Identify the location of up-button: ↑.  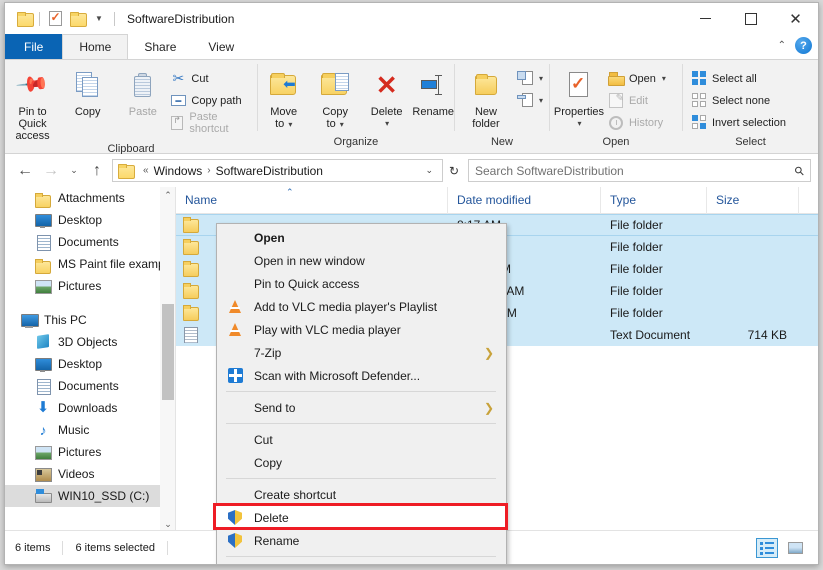
(97, 171).